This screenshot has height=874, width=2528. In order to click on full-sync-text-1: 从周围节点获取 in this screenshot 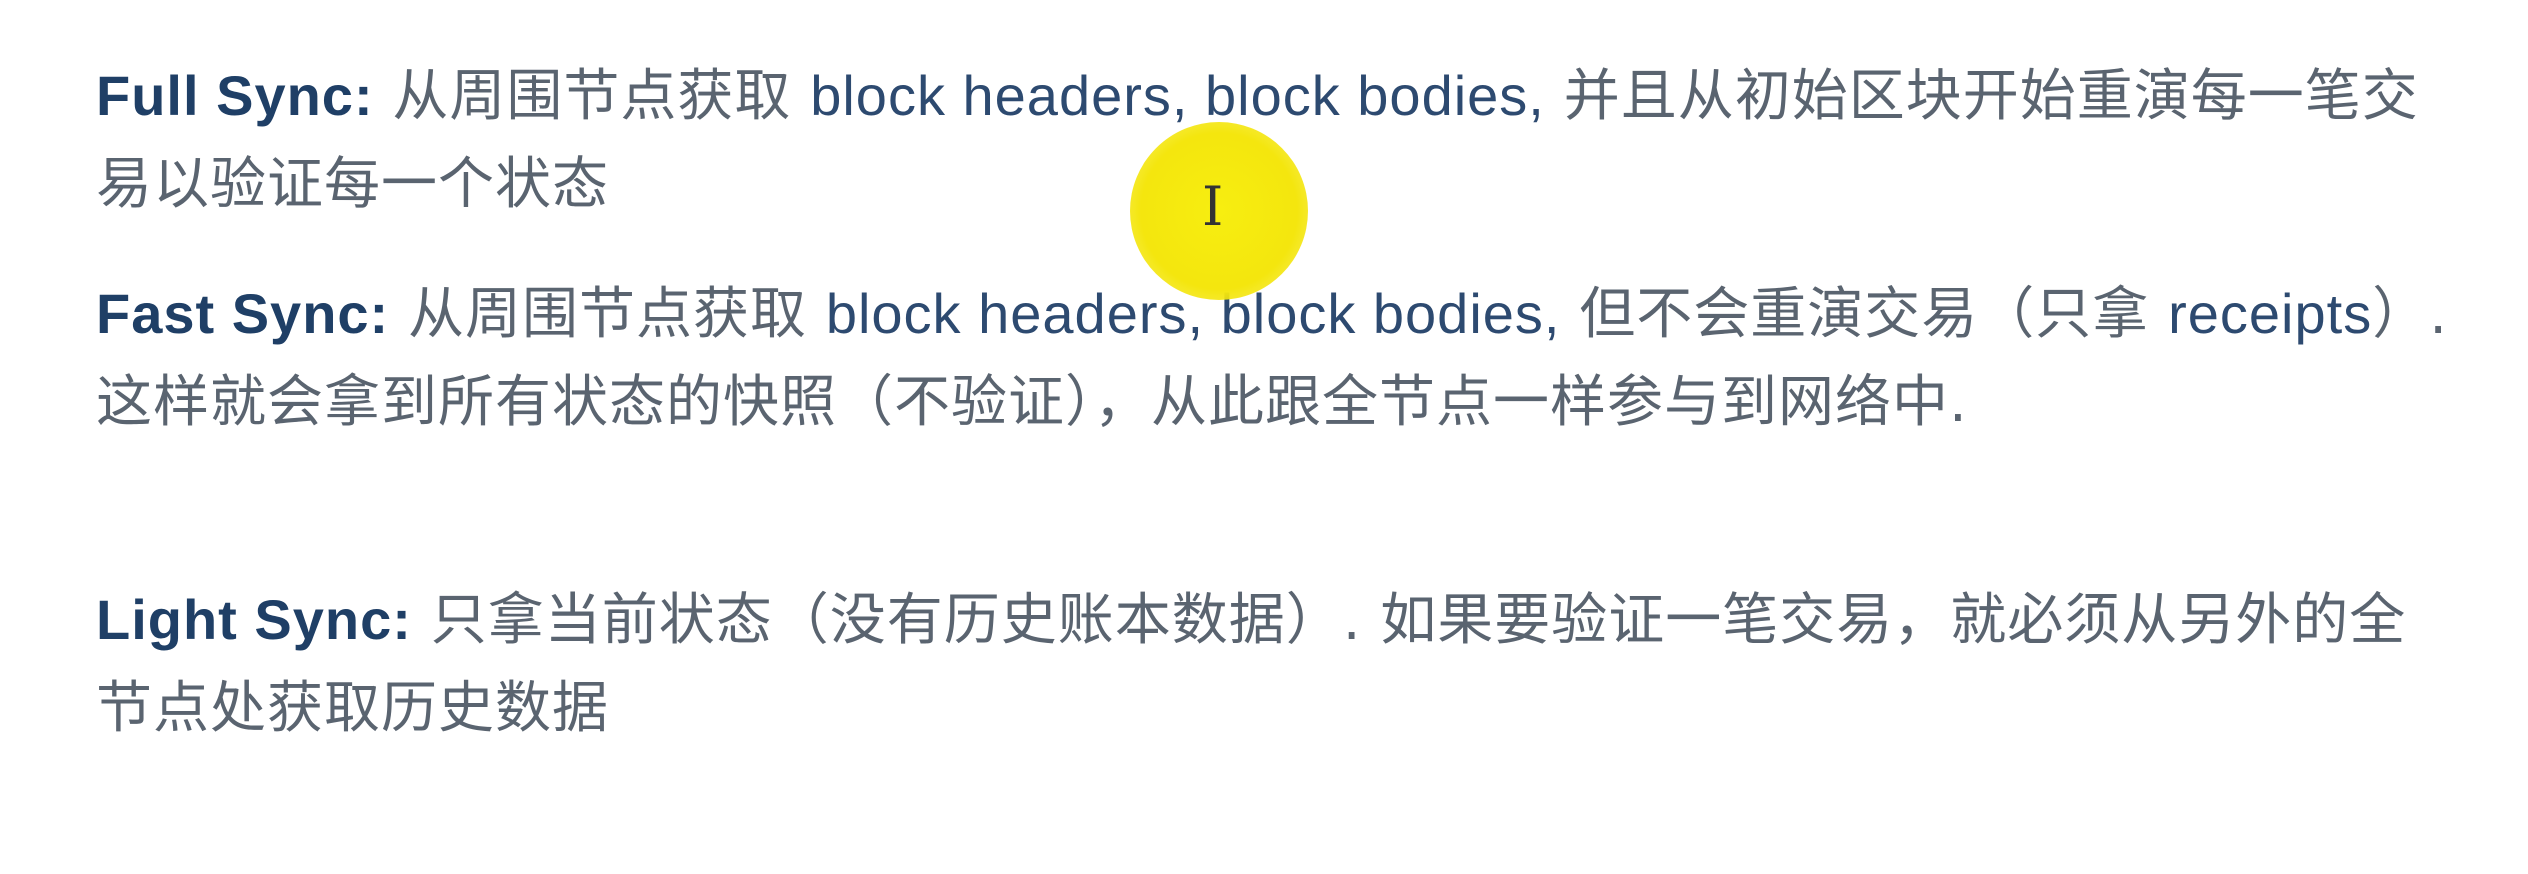, I will do `click(592, 96)`.